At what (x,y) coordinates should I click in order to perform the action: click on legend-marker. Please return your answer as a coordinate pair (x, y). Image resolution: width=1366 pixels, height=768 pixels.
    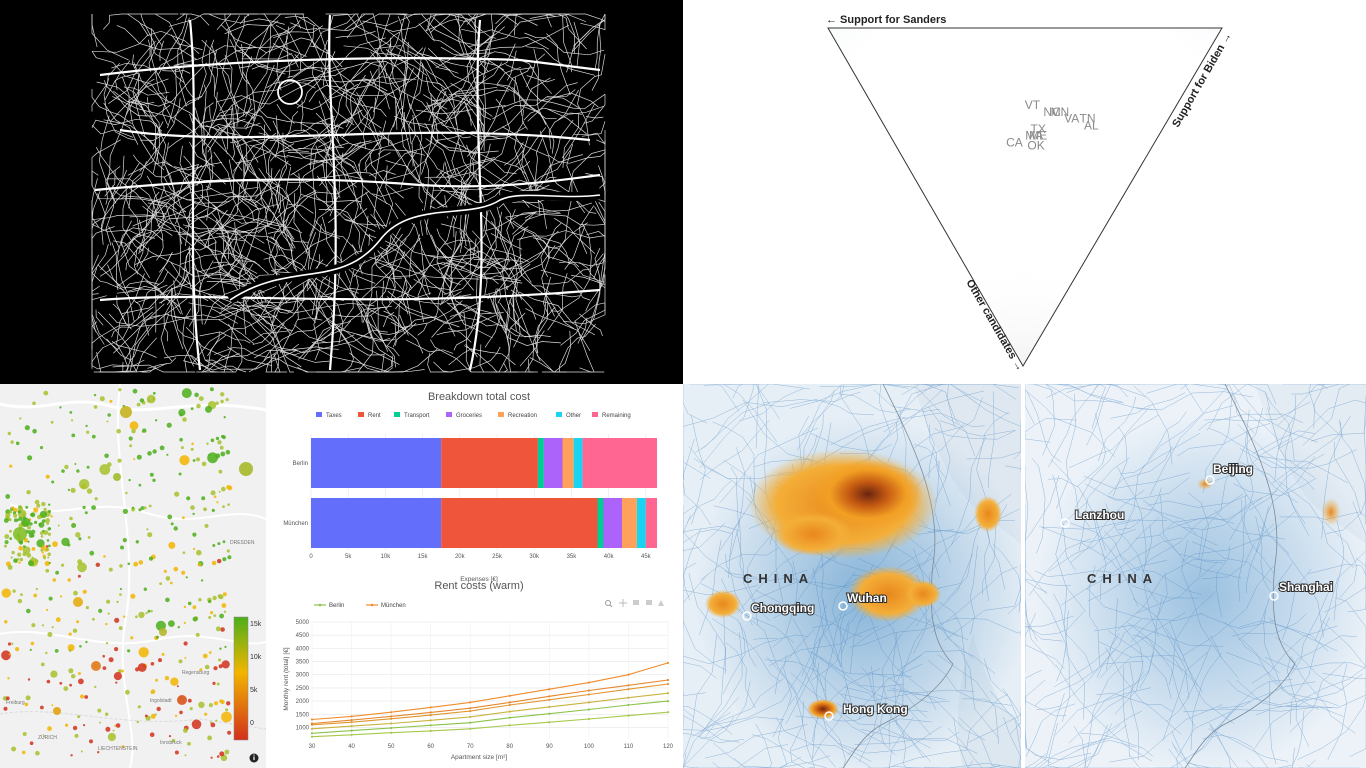
    Looking at the image, I should click on (372, 605).